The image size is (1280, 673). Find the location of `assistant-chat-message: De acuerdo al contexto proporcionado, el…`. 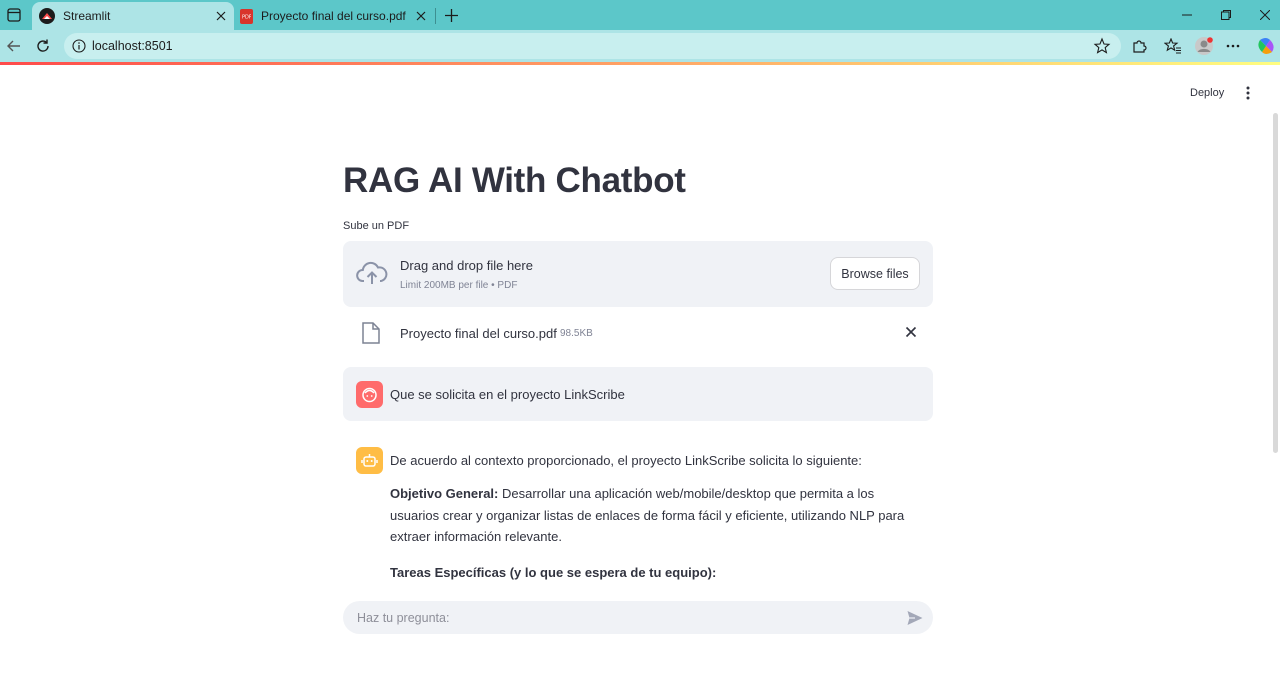

assistant-chat-message: De acuerdo al contexto proporcionado, el… is located at coordinates (638, 515).